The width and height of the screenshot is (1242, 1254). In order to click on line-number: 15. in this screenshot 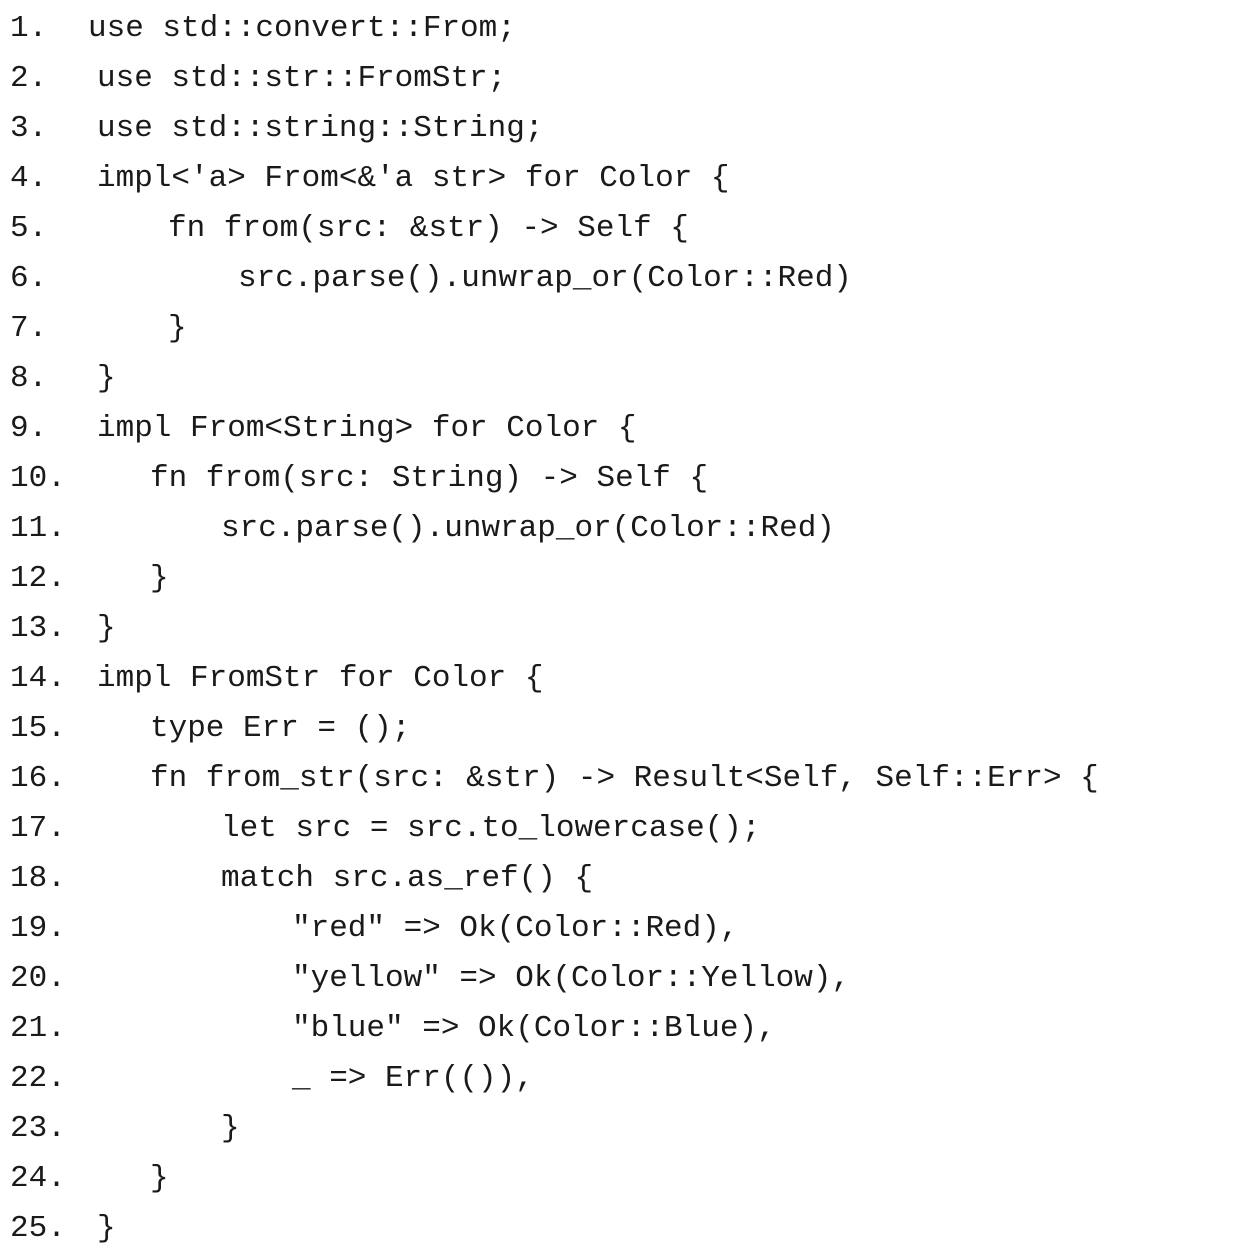, I will do `click(38, 728)`.